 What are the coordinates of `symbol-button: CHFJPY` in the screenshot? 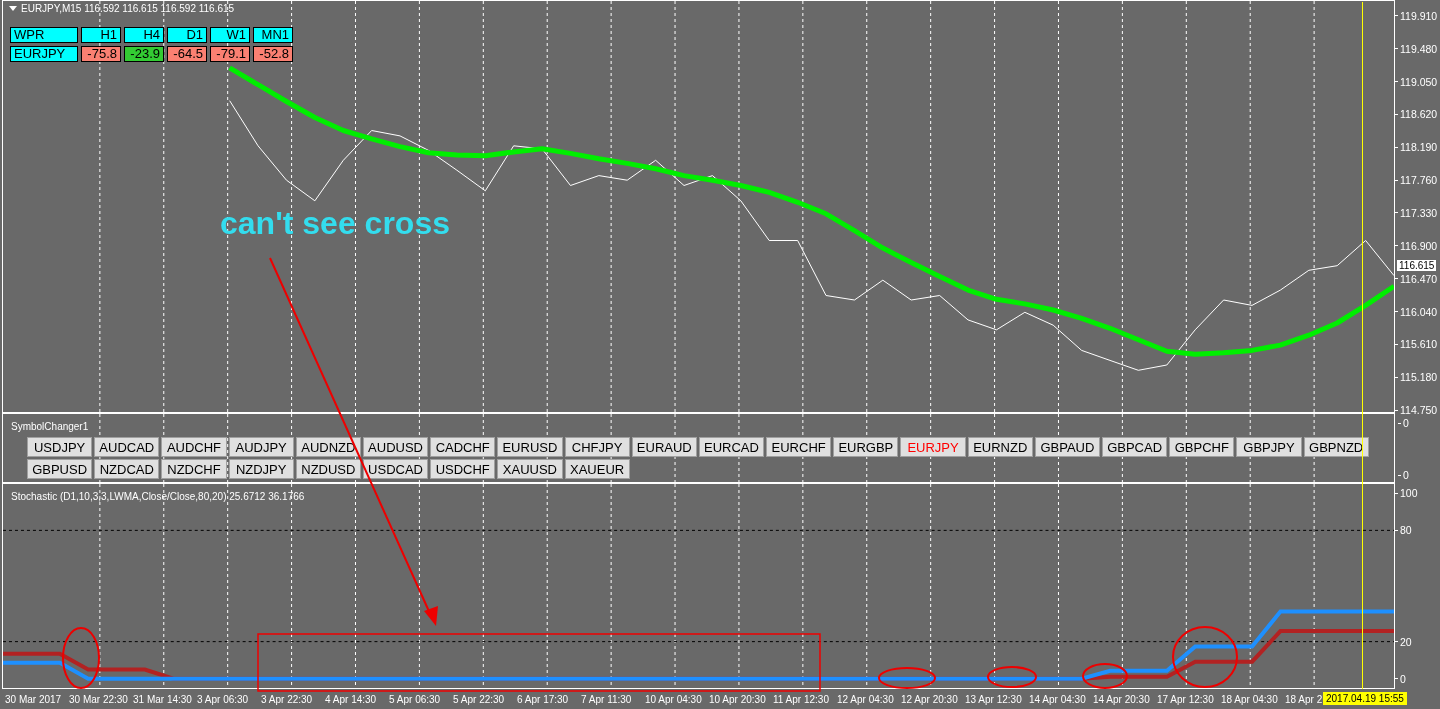 It's located at (597, 447).